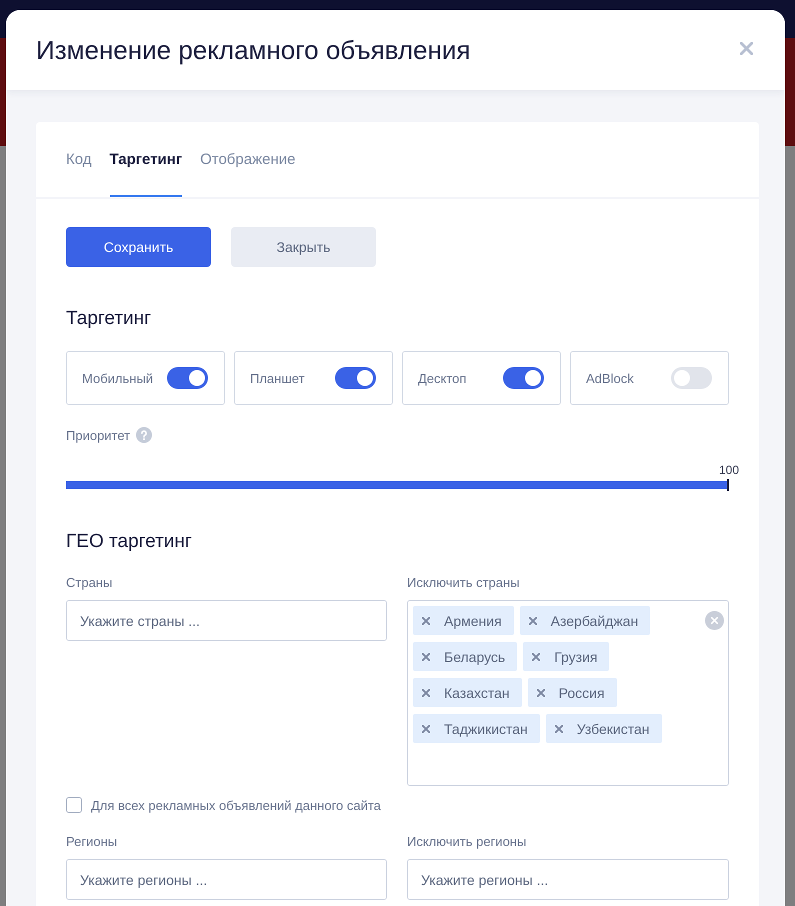  Describe the element at coordinates (486, 728) in the screenshot. I see `tag-label: Таджикистан` at that location.